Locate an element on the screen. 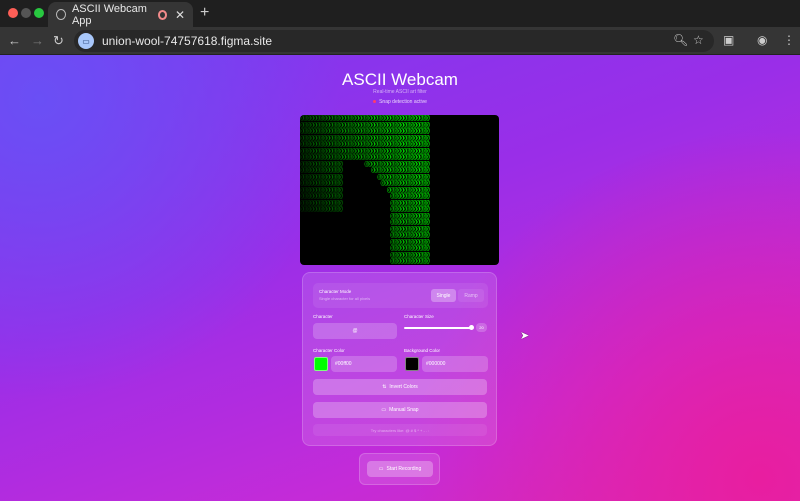  mode-description: Single character for all pixels is located at coordinates (345, 298).